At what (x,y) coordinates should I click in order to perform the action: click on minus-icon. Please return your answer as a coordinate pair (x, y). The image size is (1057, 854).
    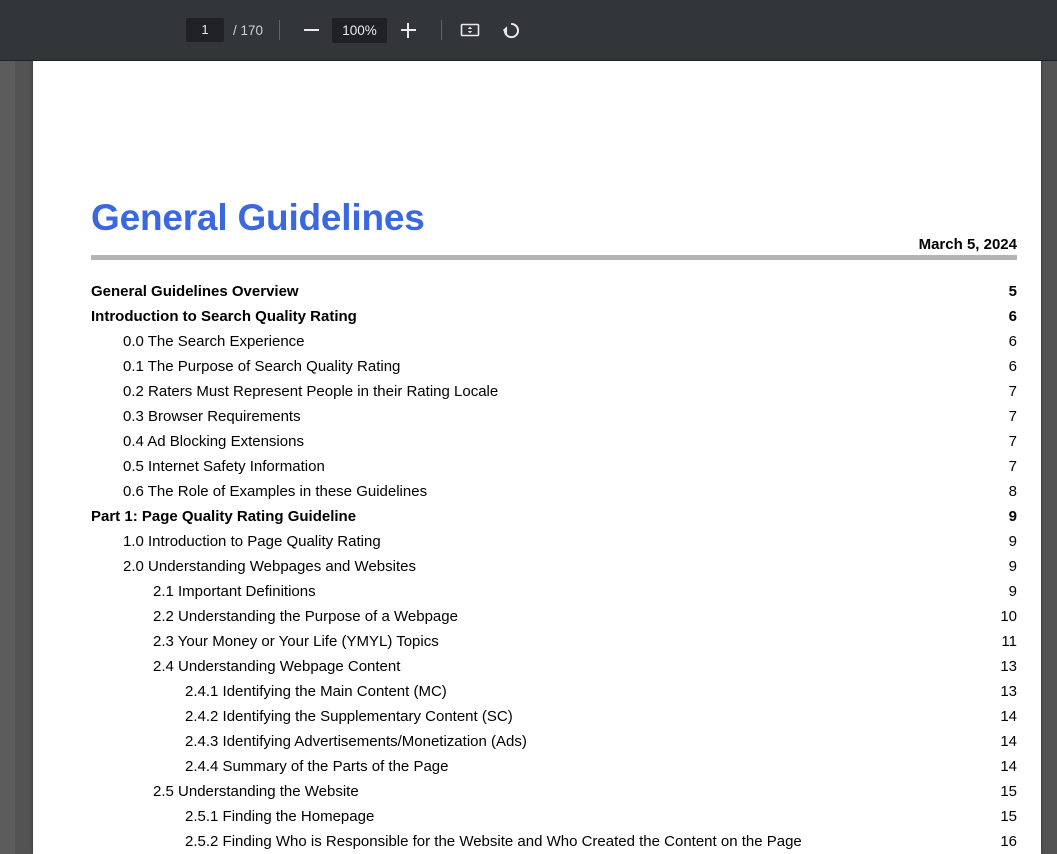
    Looking at the image, I should click on (311, 30).